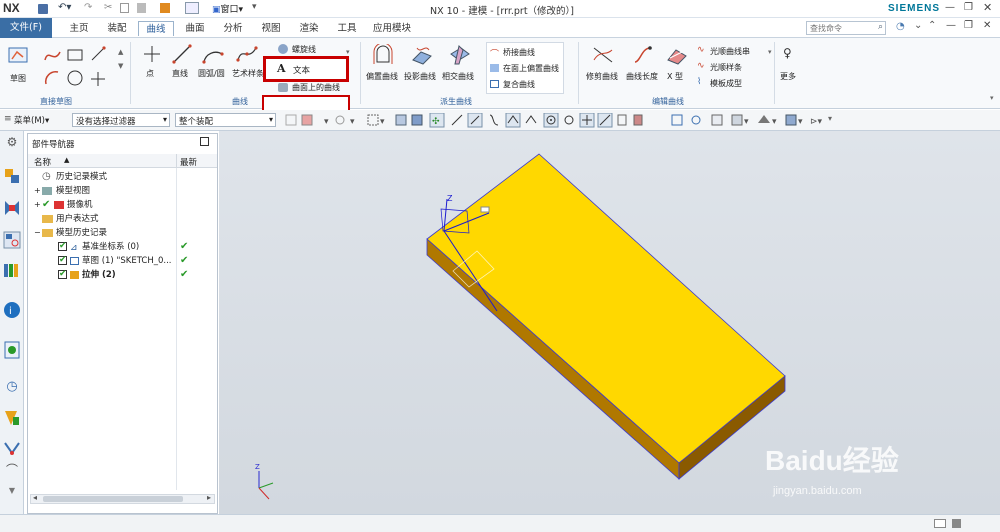 Image resolution: width=1000 pixels, height=532 pixels. Describe the element at coordinates (460, 68) in the screenshot. I see `intersect-curve-button: 相交曲线` at that location.